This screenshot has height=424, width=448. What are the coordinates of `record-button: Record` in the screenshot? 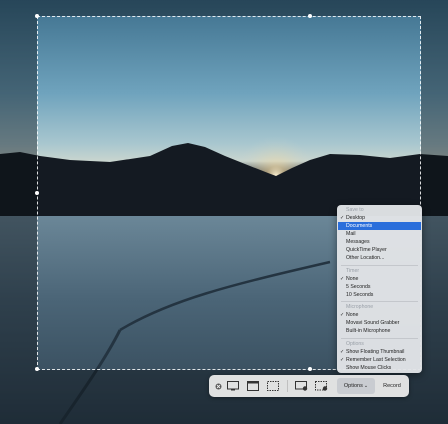 It's located at (392, 386).